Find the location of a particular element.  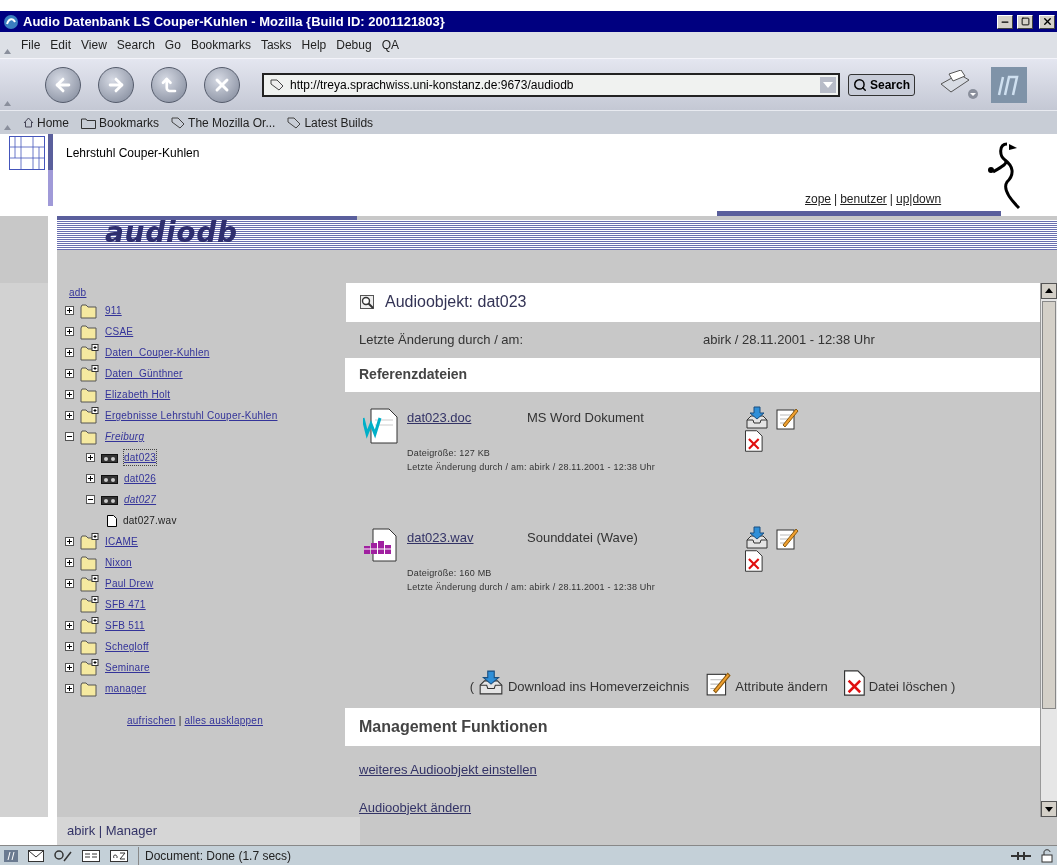

status-text: Document: Done (1.7 secs) is located at coordinates (569, 855).